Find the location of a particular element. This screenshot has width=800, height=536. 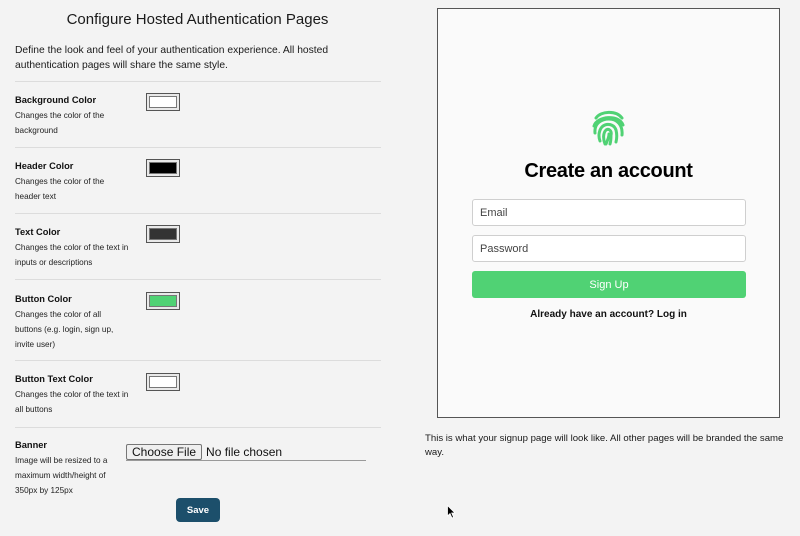

preview-heading: Create an account is located at coordinates (608, 171).